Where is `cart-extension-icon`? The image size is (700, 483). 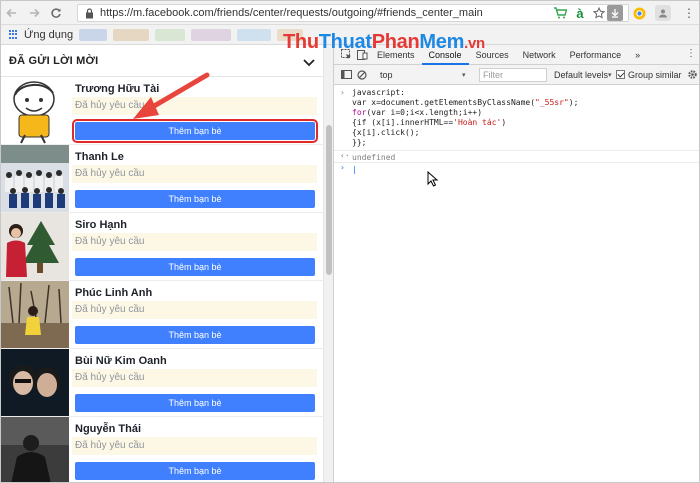 cart-extension-icon is located at coordinates (560, 13).